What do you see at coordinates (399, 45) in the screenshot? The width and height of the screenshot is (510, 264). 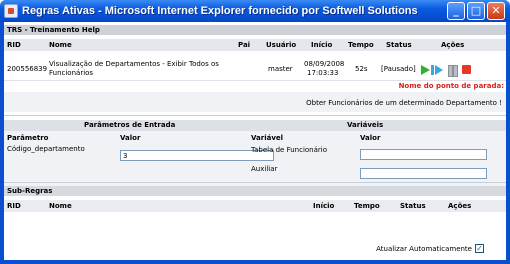 I see `col-status: Status` at bounding box center [399, 45].